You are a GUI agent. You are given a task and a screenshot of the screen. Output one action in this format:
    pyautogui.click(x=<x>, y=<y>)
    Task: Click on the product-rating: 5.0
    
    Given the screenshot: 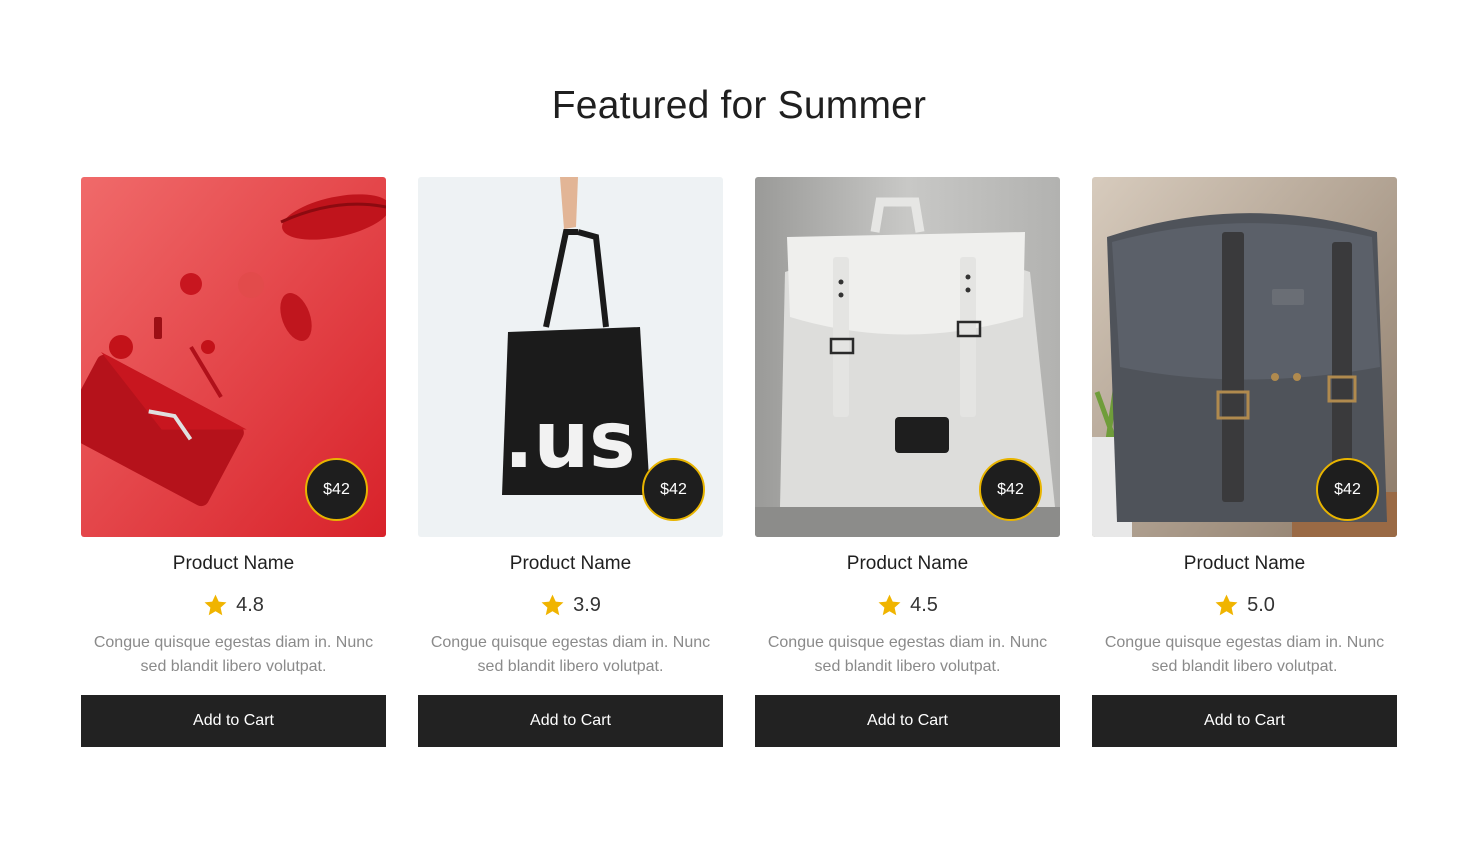 What is the action you would take?
    pyautogui.click(x=1244, y=605)
    